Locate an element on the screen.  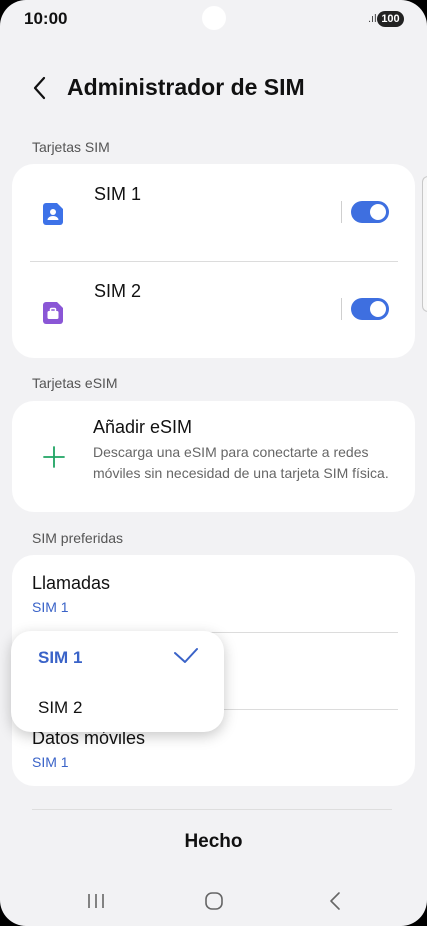
navigation-bar is located at coordinates (213, 900).